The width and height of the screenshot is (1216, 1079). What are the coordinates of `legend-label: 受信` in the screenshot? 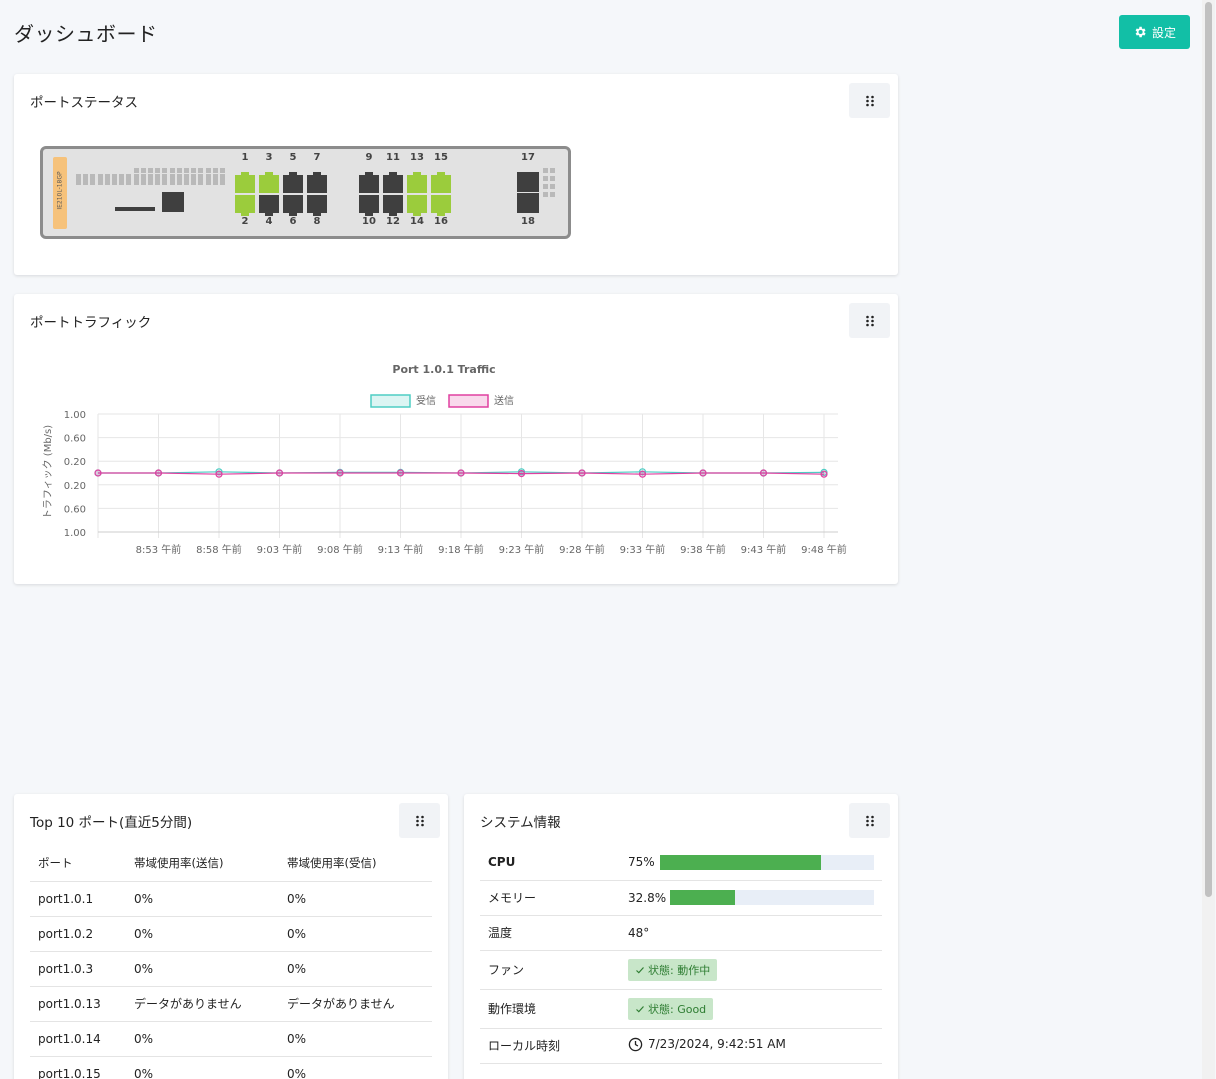 It's located at (426, 401).